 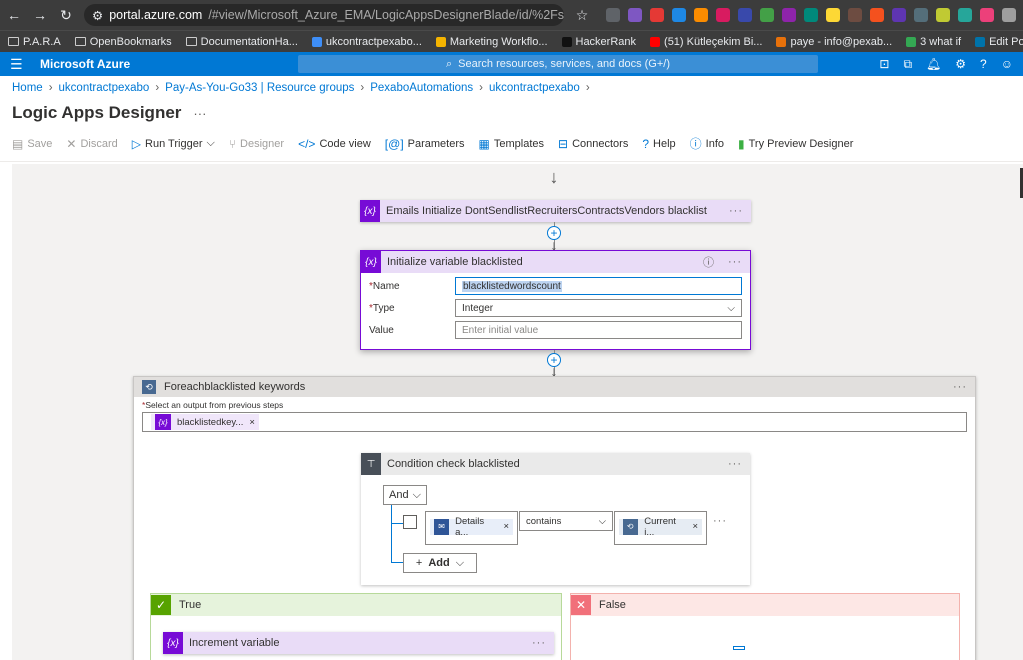 What do you see at coordinates (334, 144) in the screenshot?
I see `code-view-button: </> Code view` at bounding box center [334, 144].